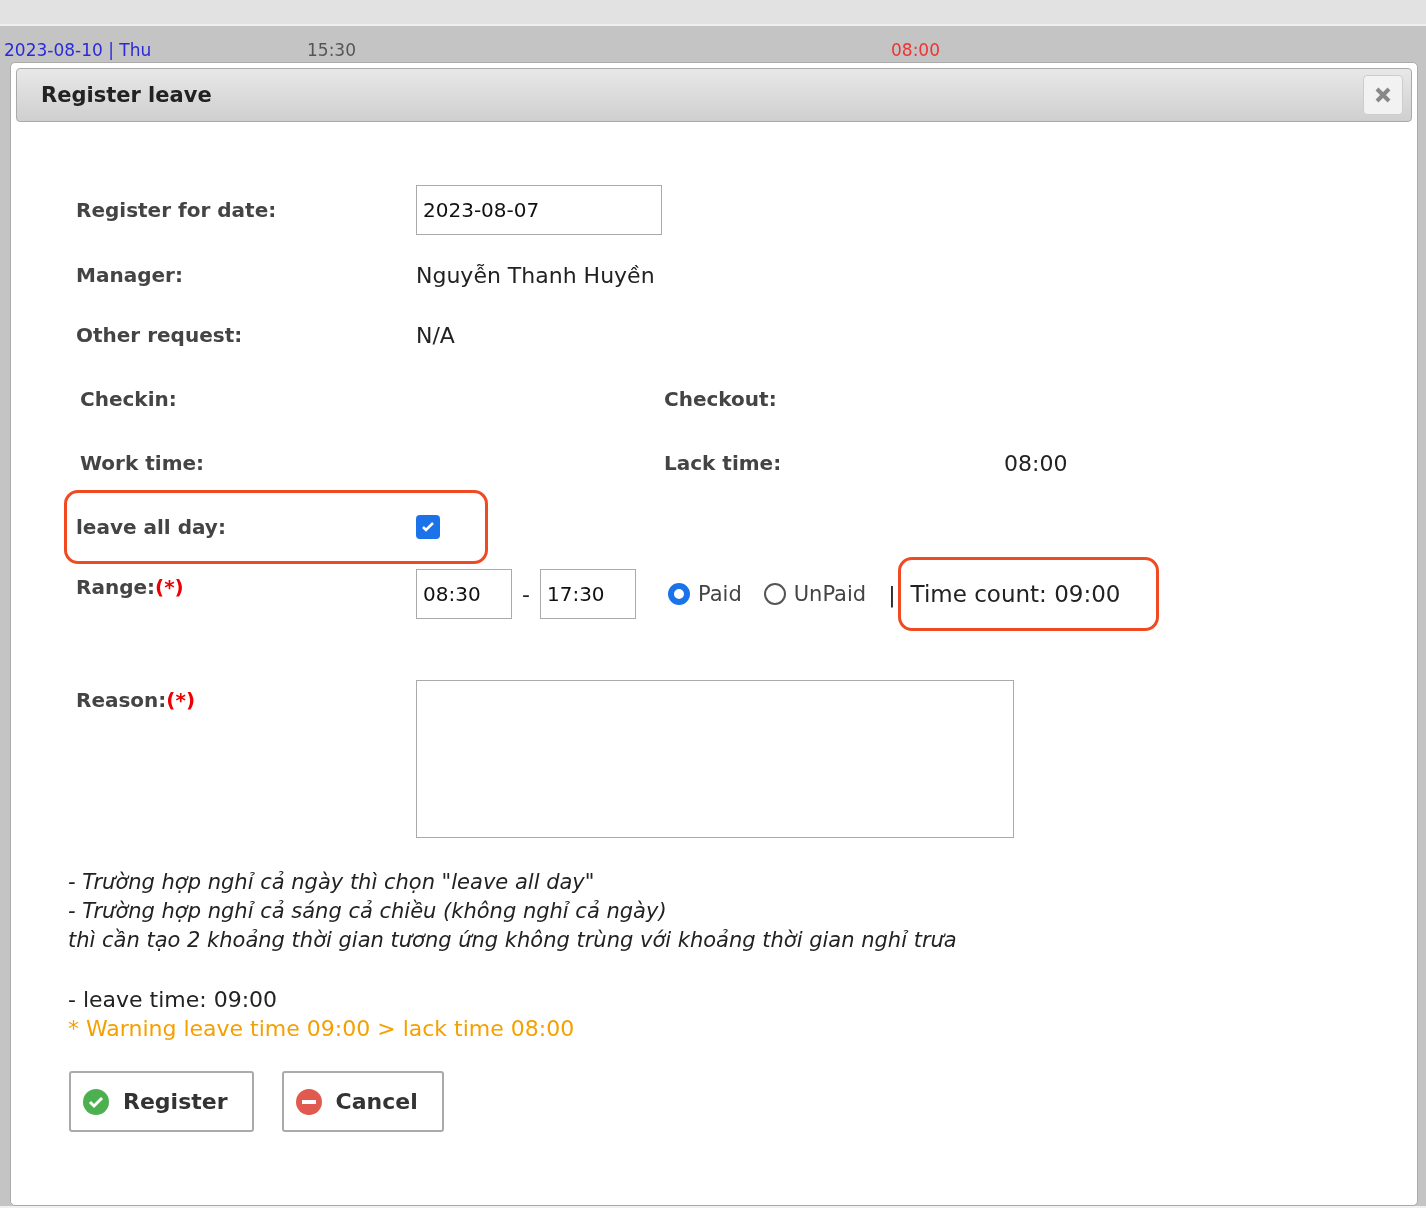  What do you see at coordinates (587, 594) in the screenshot?
I see `end-time-input: 17:30` at bounding box center [587, 594].